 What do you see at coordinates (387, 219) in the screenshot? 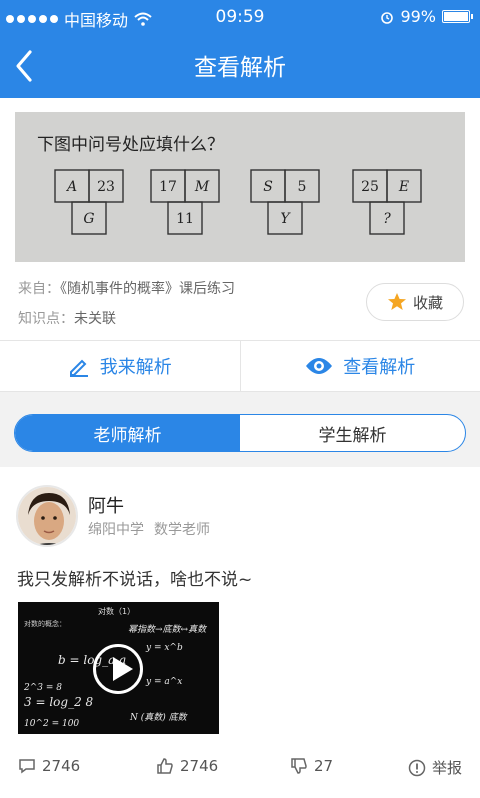
I see `puzzle-cell-text: ?` at bounding box center [387, 219].